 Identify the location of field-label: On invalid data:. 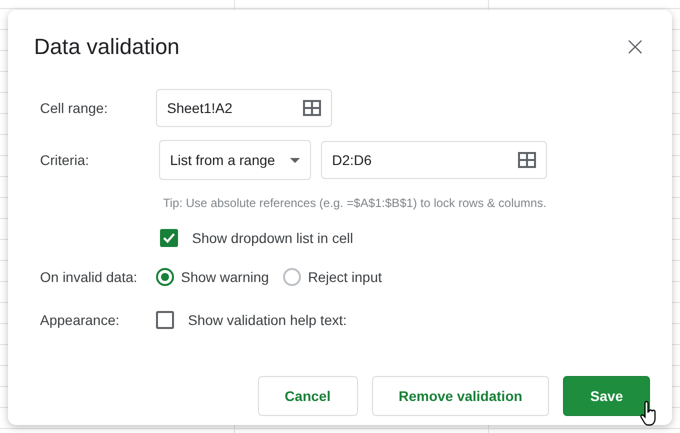
(88, 277).